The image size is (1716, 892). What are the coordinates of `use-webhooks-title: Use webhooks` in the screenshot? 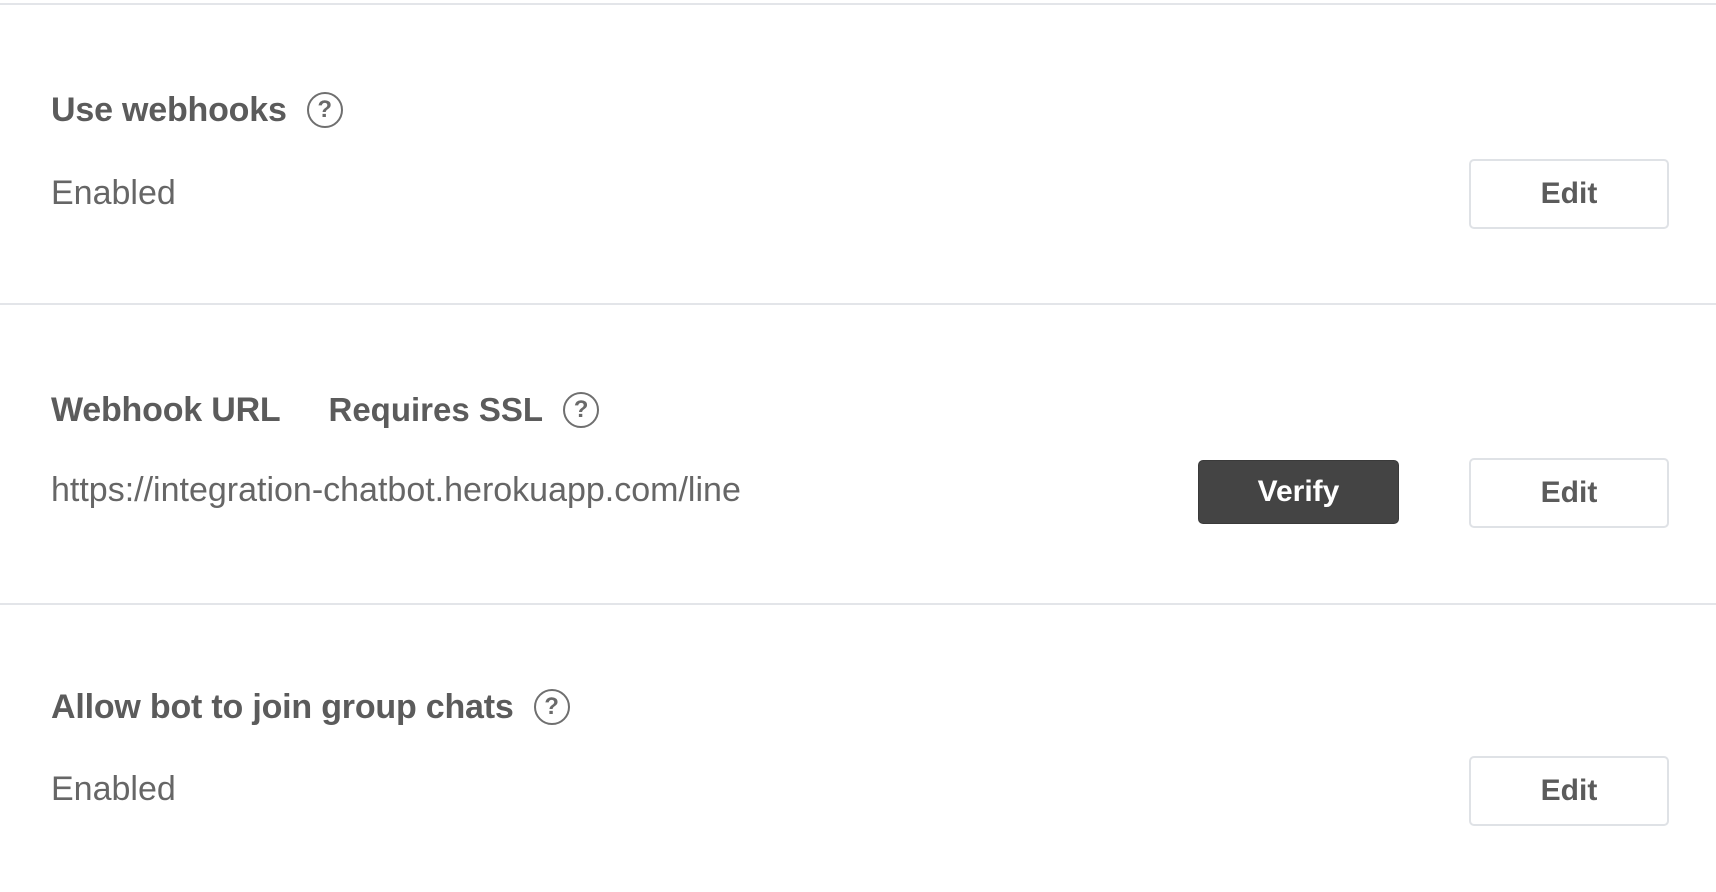 It's located at (169, 109).